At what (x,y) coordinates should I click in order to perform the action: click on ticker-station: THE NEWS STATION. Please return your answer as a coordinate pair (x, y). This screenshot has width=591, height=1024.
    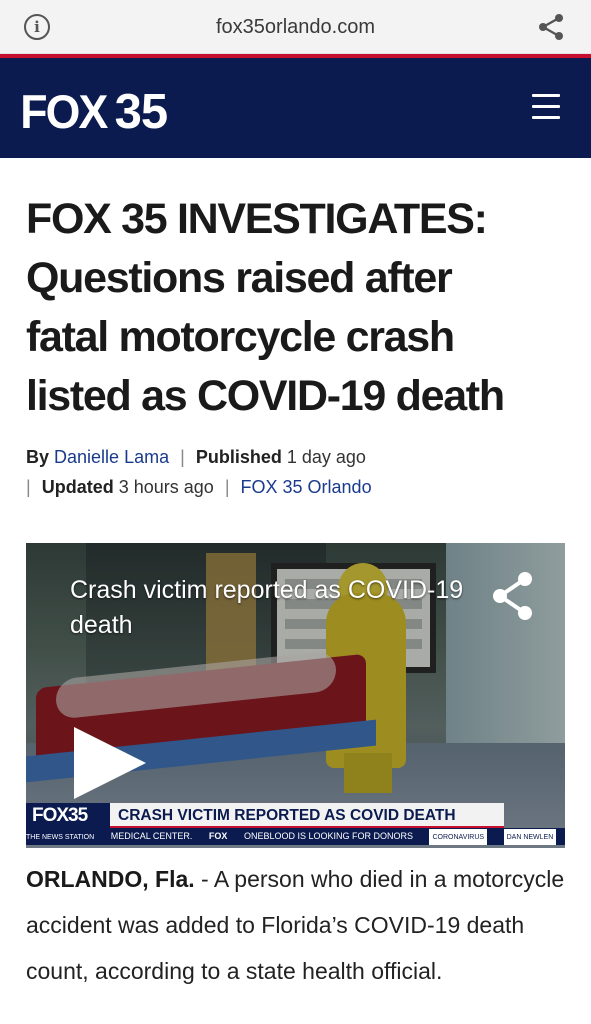
    Looking at the image, I should click on (60, 837).